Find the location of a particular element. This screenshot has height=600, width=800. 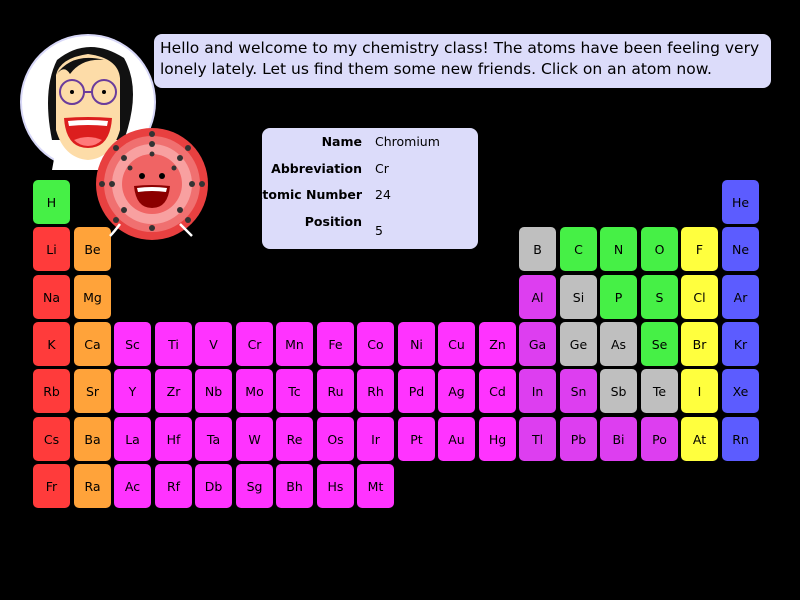

element-bh: Bh is located at coordinates (294, 486).